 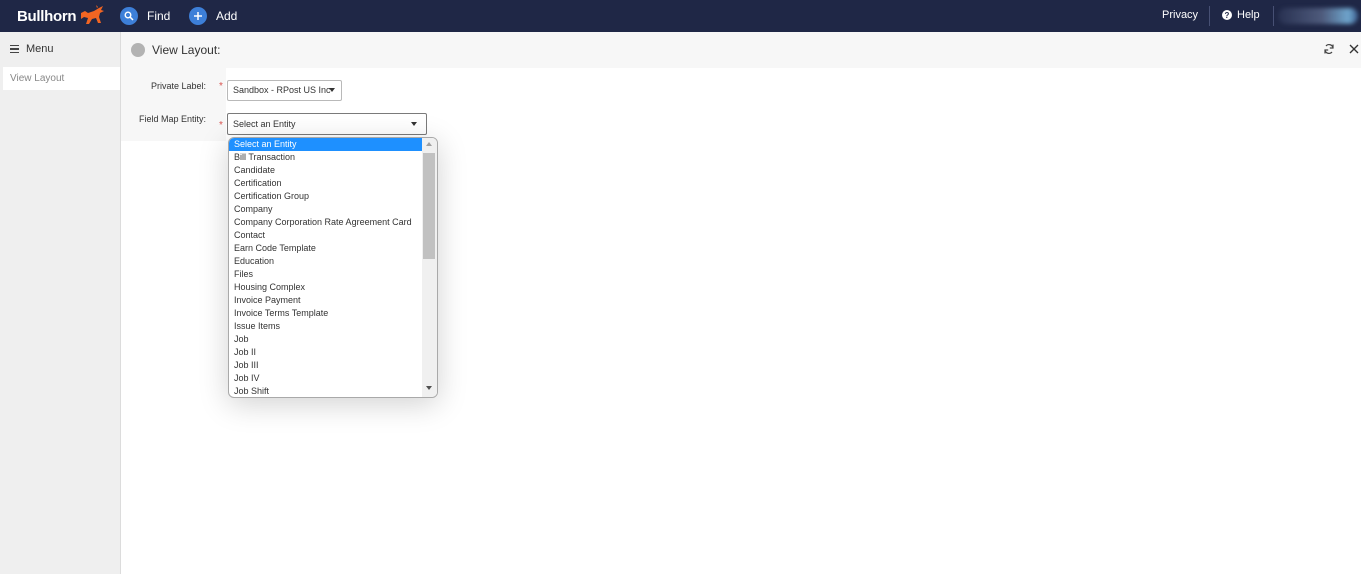 I want to click on scroll-down-arrow-icon, so click(x=429, y=388).